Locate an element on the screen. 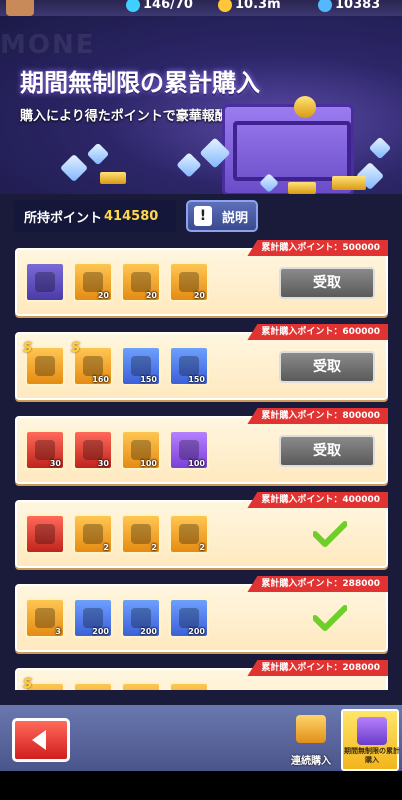 The width and height of the screenshot is (402, 800). item-quantity: 2 is located at coordinates (106, 547).